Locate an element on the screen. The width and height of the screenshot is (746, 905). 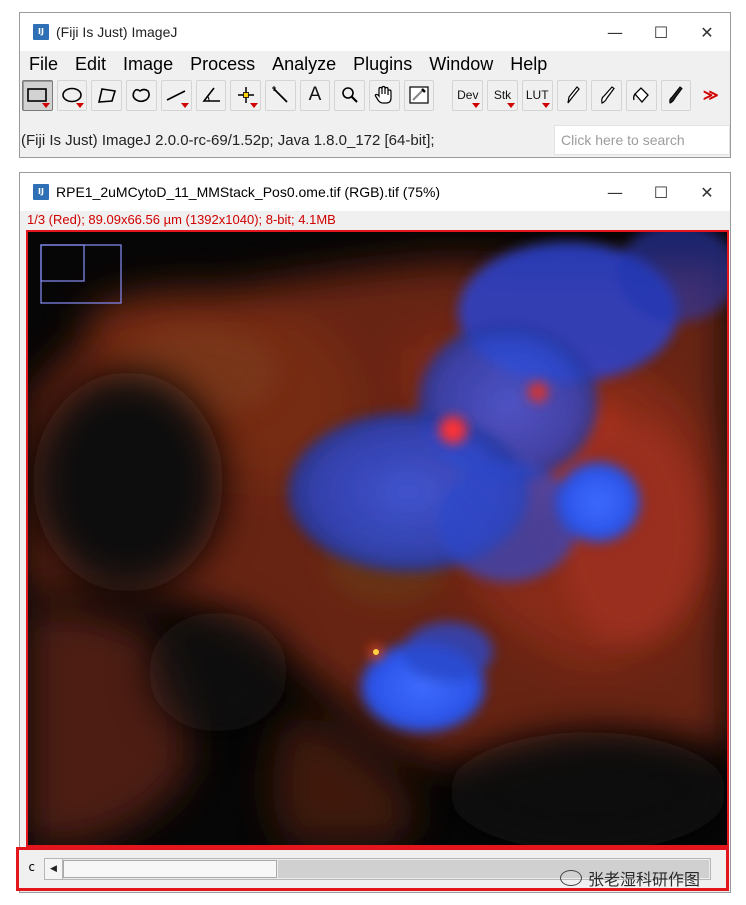
brush-icon is located at coordinates (607, 95).